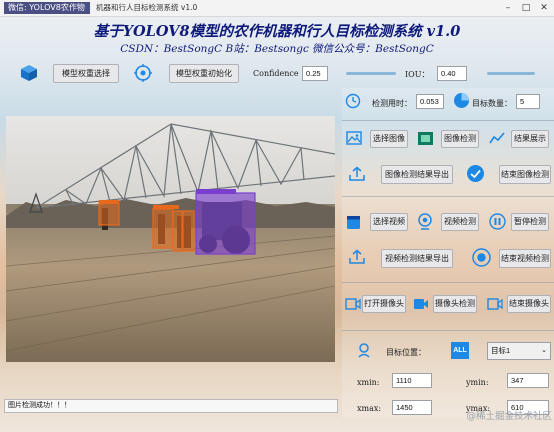  What do you see at coordinates (353, 101) in the screenshot?
I see `clock-icon` at bounding box center [353, 101].